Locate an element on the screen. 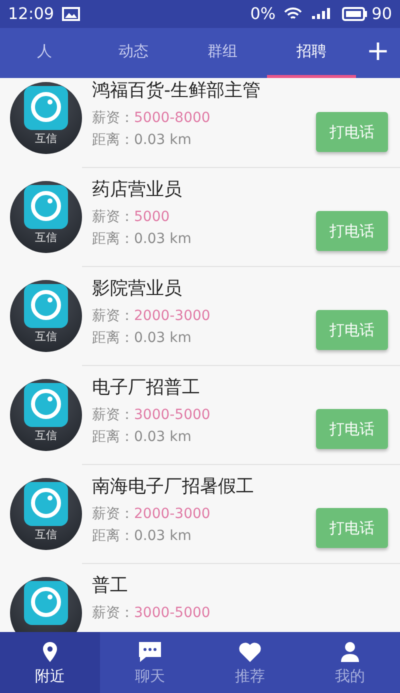  battery-level: 90 is located at coordinates (382, 14).